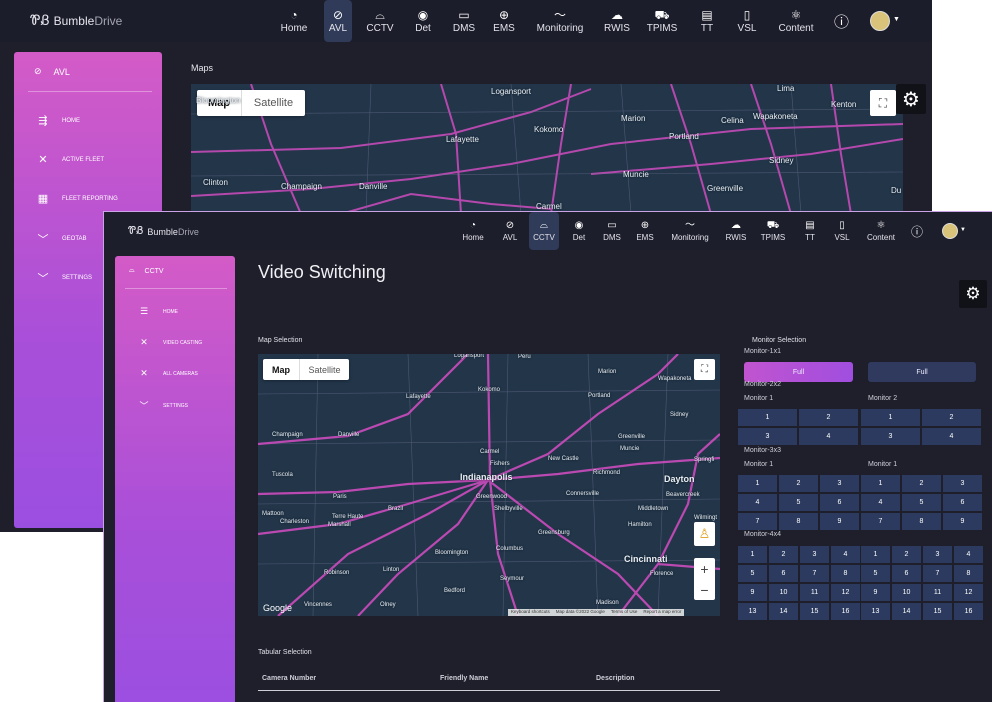 This screenshot has height=702, width=992. Describe the element at coordinates (841, 21) in the screenshot. I see `info-icon: ⓘ` at that location.